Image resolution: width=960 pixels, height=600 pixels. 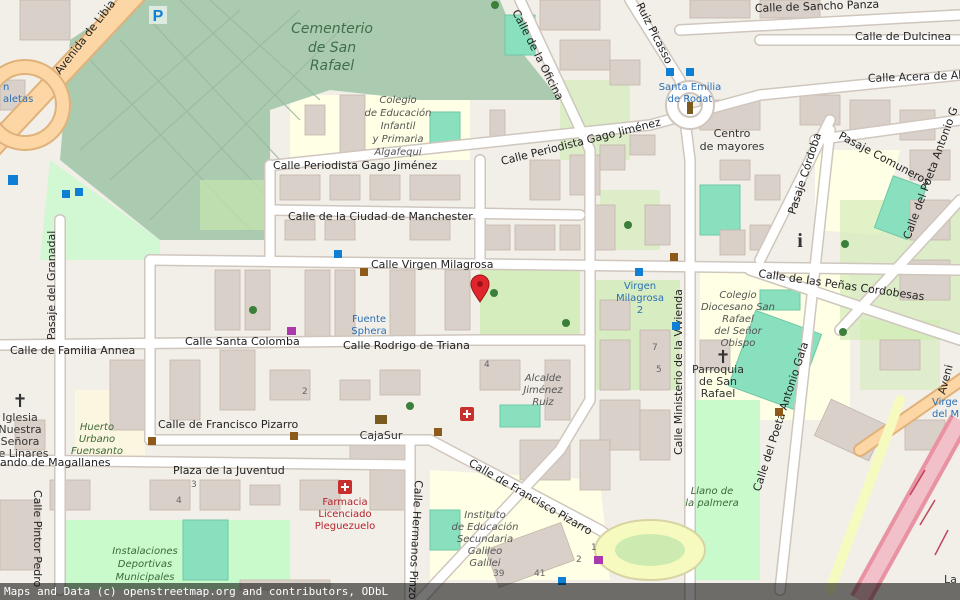 What do you see at coordinates (690, 108) in the screenshot?
I see `memorial-icon` at bounding box center [690, 108].